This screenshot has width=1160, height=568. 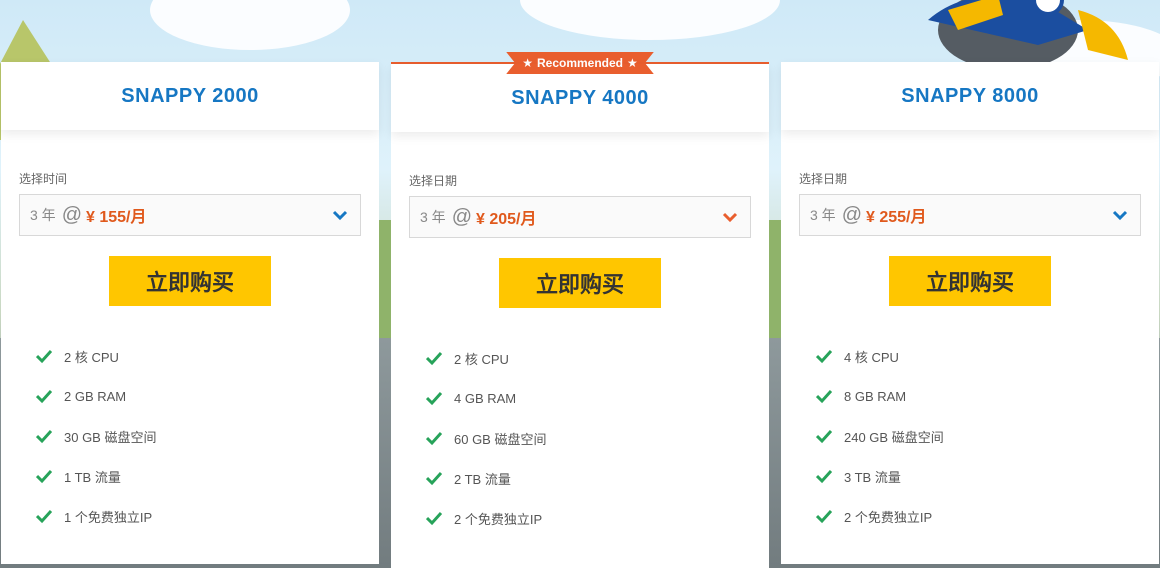 I want to click on feature-text: 2 GB RAM, so click(x=95, y=396).